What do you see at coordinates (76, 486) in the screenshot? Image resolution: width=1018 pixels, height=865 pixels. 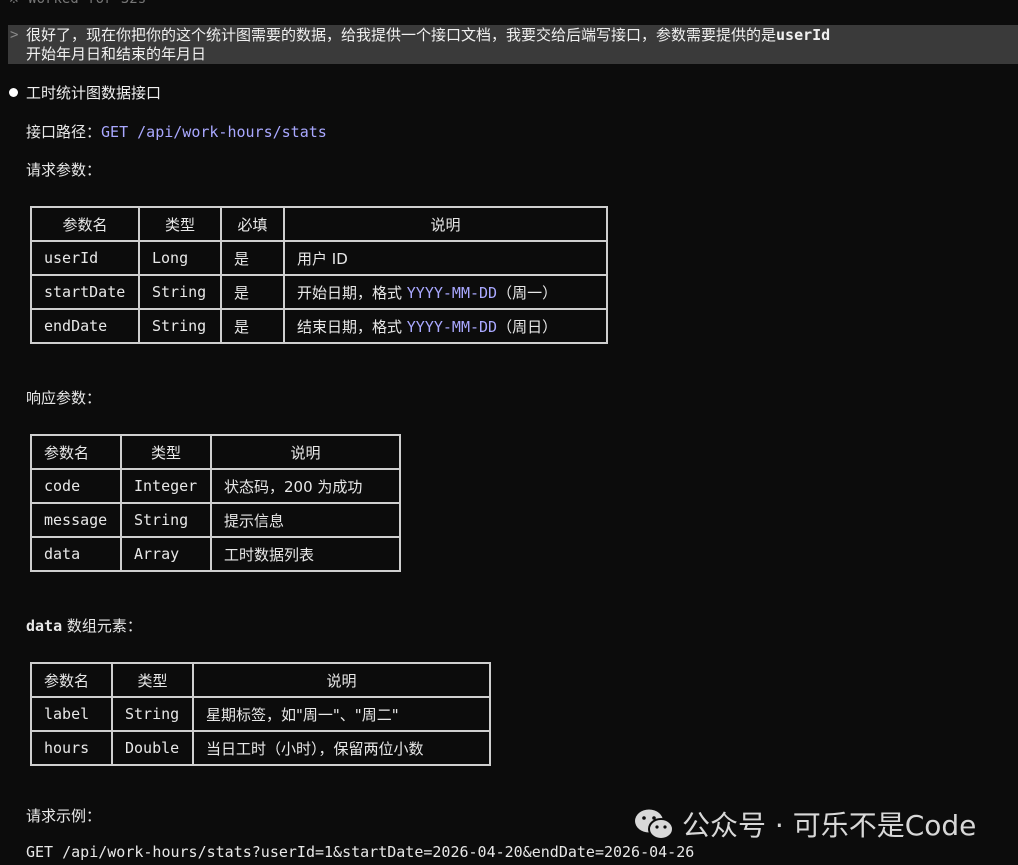 I see `param-name-cell: code` at bounding box center [76, 486].